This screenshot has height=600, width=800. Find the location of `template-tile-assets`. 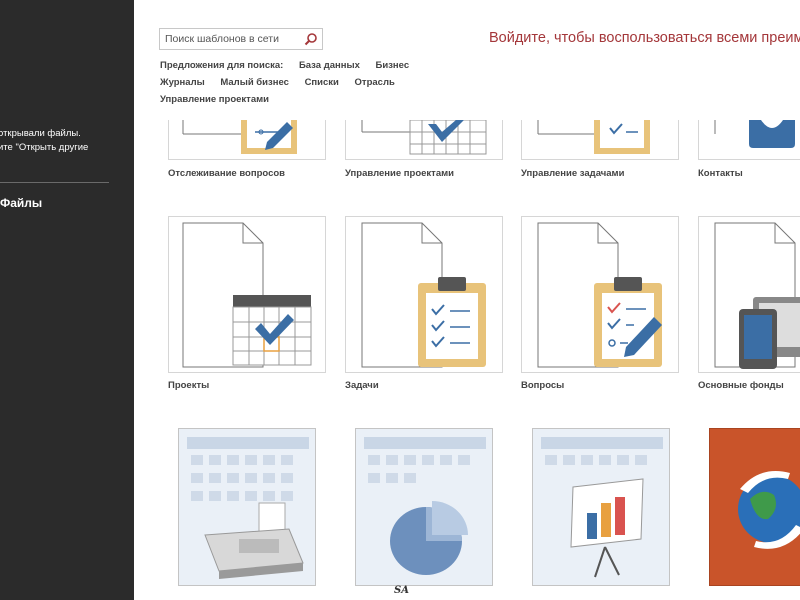

template-tile-assets is located at coordinates (749, 294).